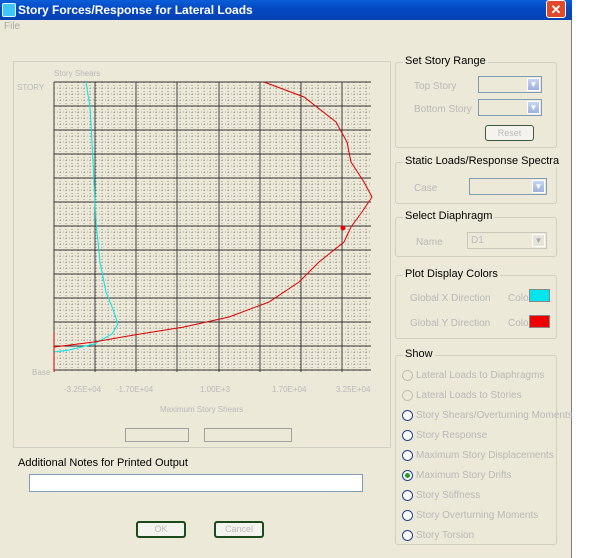 This screenshot has height=558, width=594. What do you see at coordinates (539, 295) in the screenshot?
I see `color-swatch-row1` at bounding box center [539, 295].